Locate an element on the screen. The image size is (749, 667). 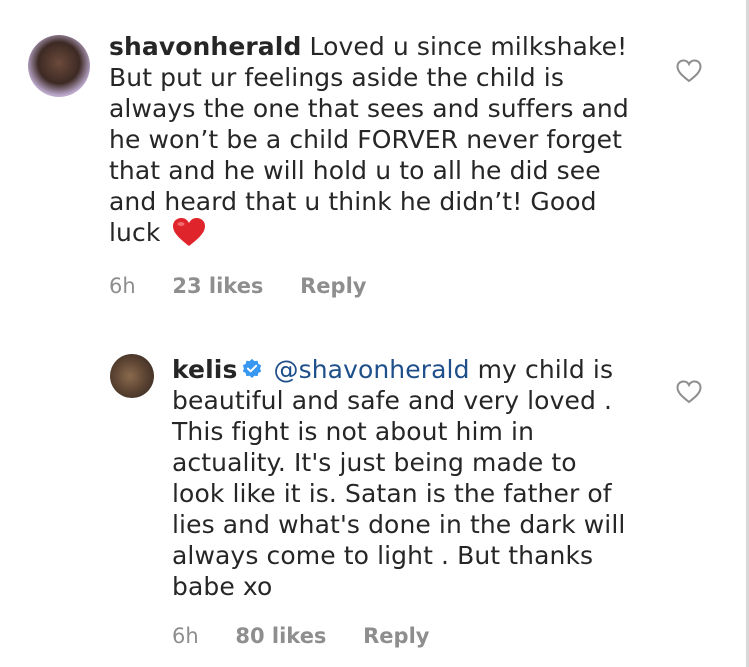
comment-likes: 80 likes is located at coordinates (280, 636).